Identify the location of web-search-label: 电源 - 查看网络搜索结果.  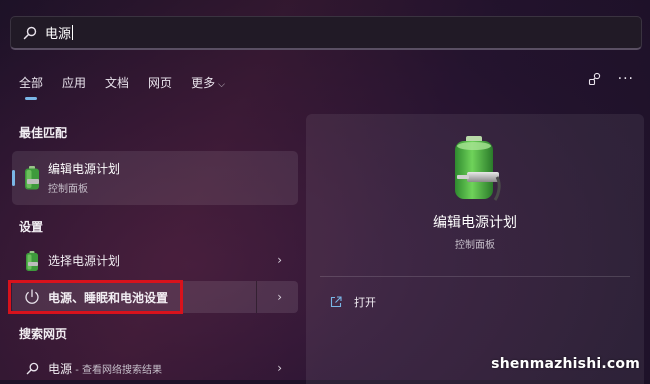
(105, 368).